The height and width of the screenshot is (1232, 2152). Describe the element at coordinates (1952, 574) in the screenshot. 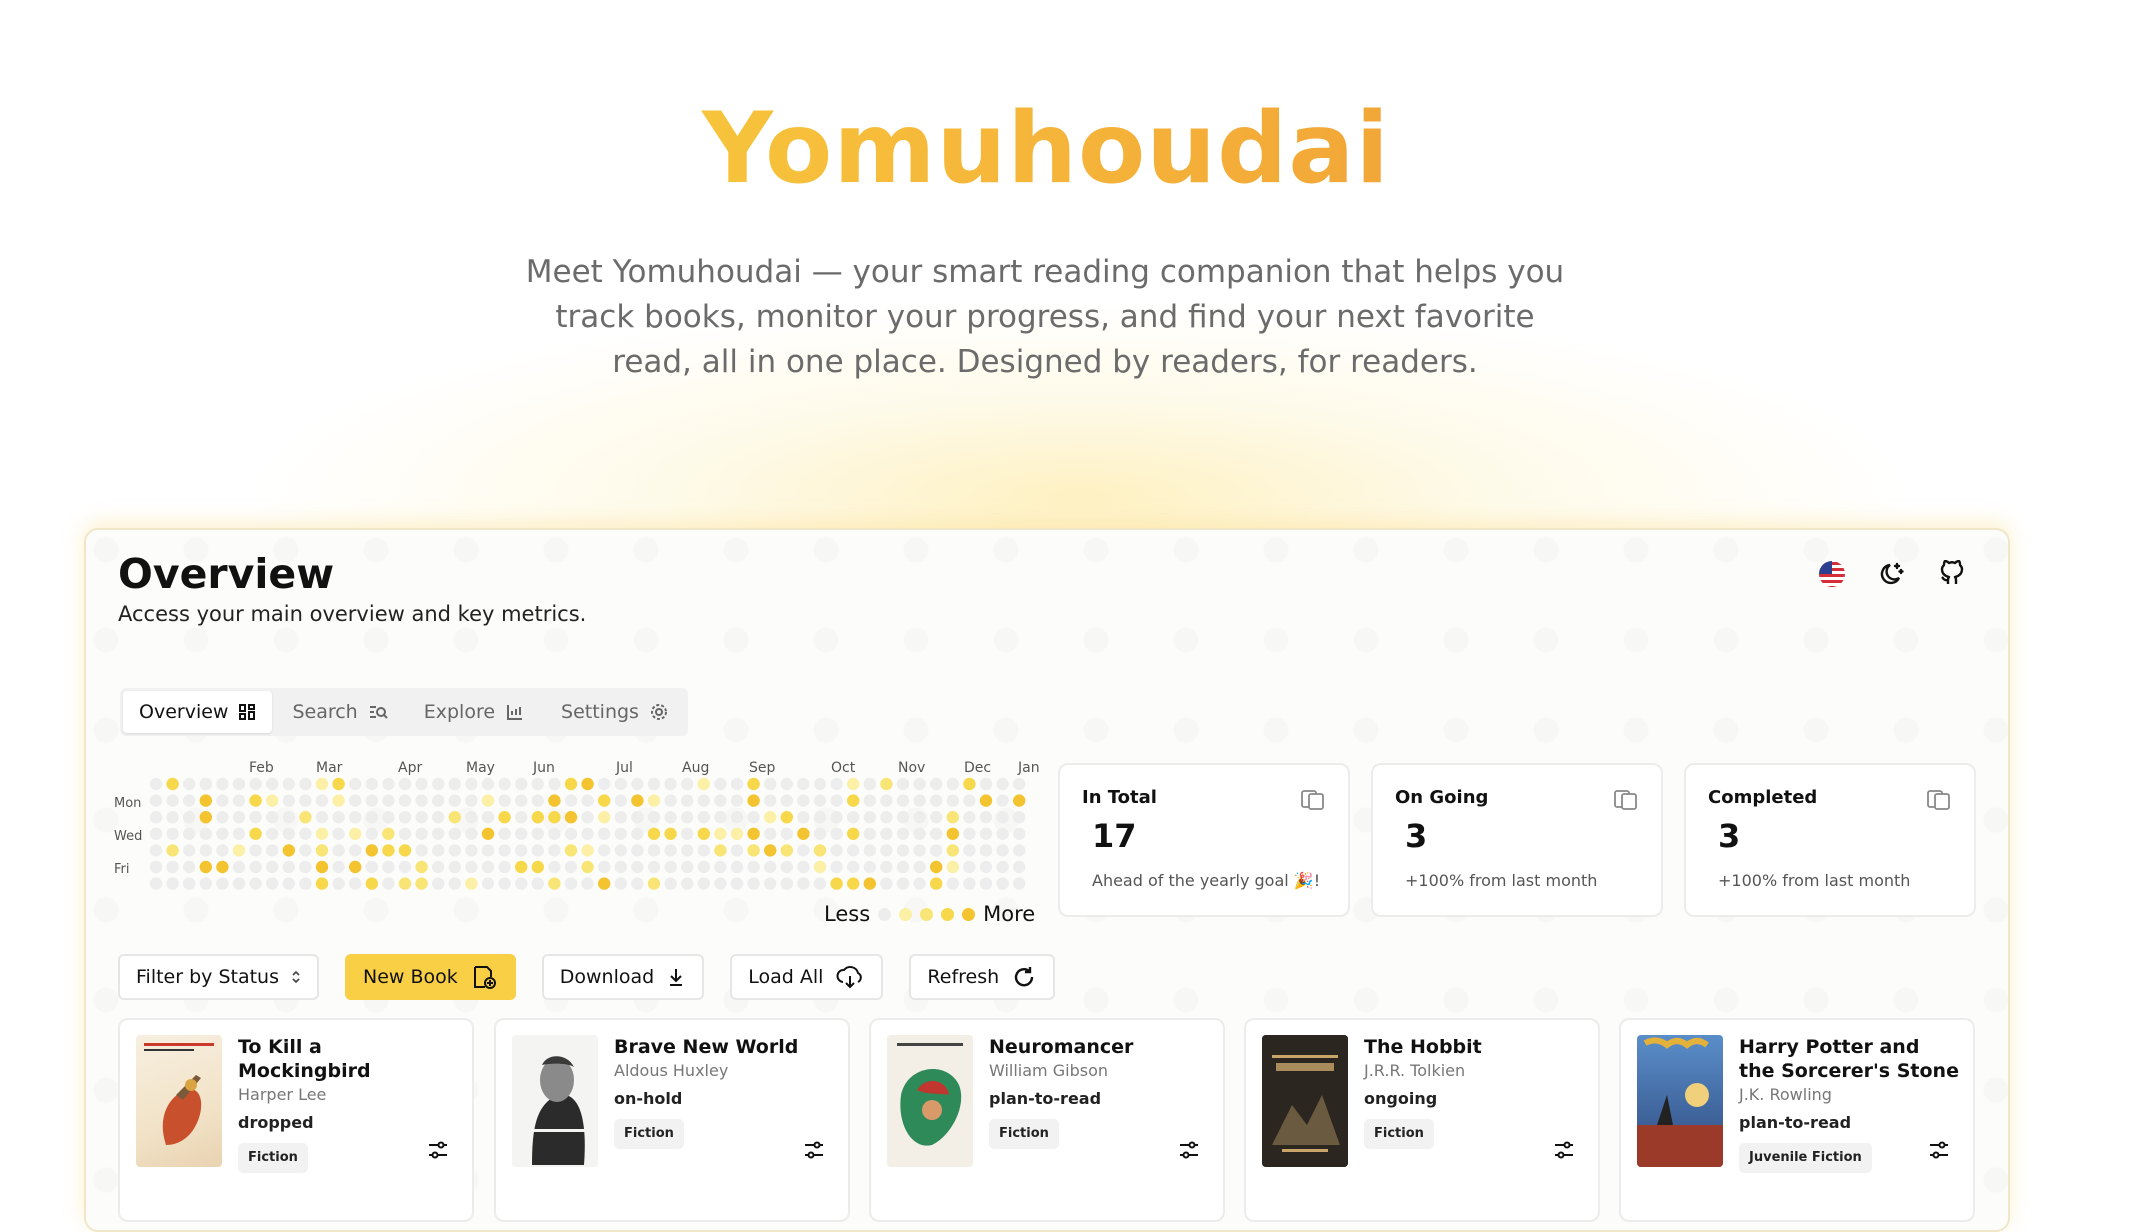

I see `github-icon` at that location.